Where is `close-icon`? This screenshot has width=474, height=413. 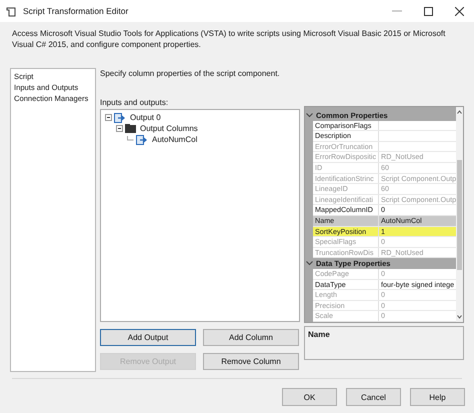 close-icon is located at coordinates (459, 11).